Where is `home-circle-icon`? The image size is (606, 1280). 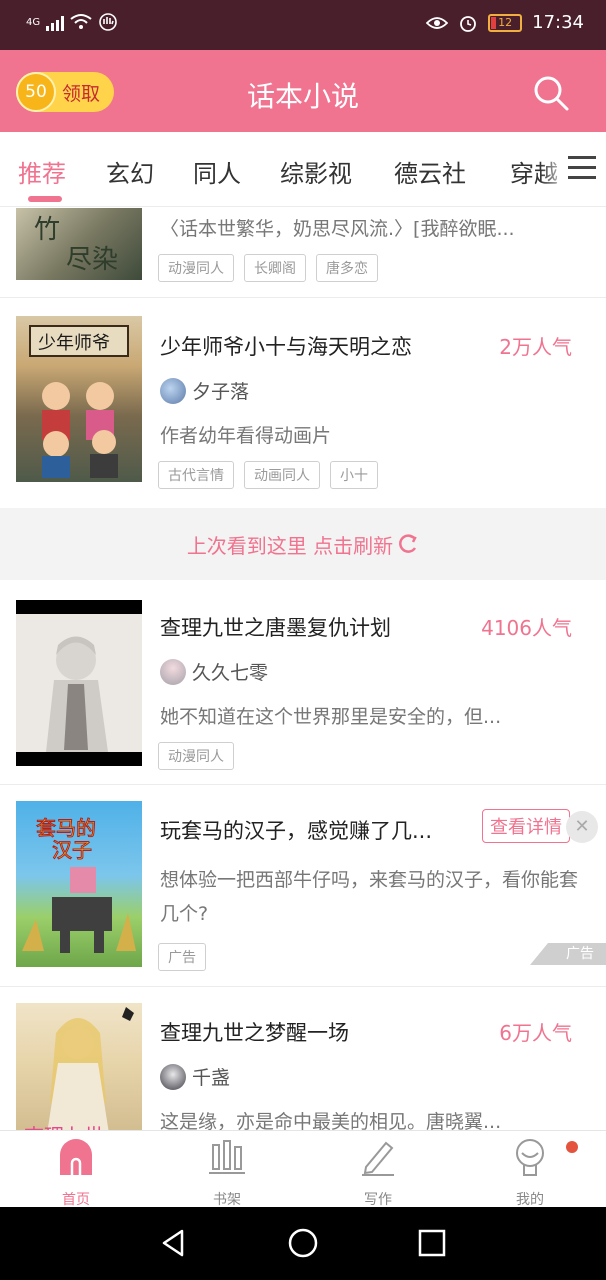
home-circle-icon is located at coordinates (303, 1243).